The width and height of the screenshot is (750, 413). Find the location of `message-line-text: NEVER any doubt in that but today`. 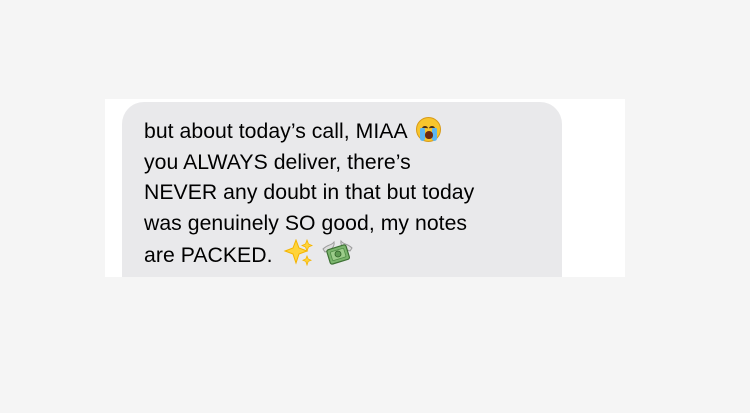

message-line-text: NEVER any doubt in that but today is located at coordinates (309, 193).